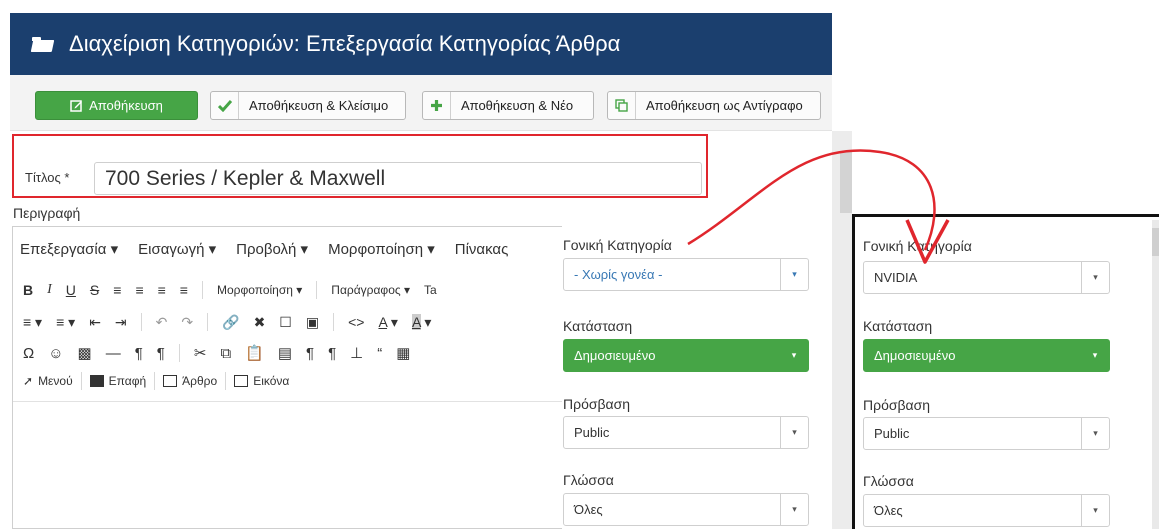 This screenshot has width=1159, height=529. Describe the element at coordinates (437, 105) in the screenshot. I see `plus-icon` at that location.